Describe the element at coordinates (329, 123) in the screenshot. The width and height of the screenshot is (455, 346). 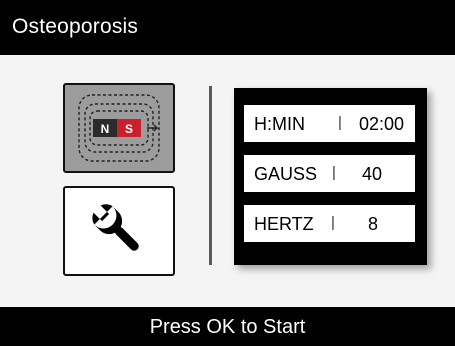
I see `time-parameter: H:MIN | 02:00` at that location.